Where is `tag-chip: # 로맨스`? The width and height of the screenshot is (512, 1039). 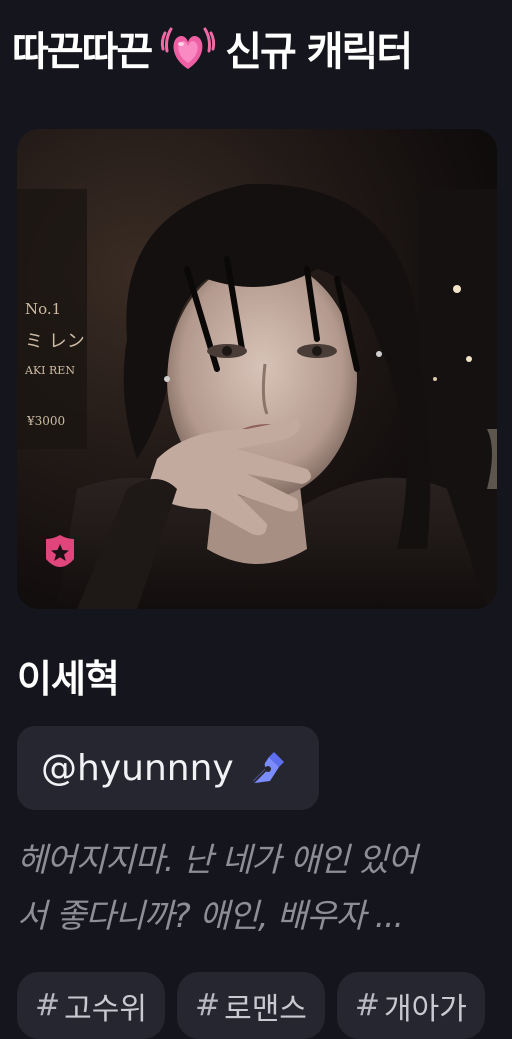 tag-chip: # 로맨스 is located at coordinates (250, 1005).